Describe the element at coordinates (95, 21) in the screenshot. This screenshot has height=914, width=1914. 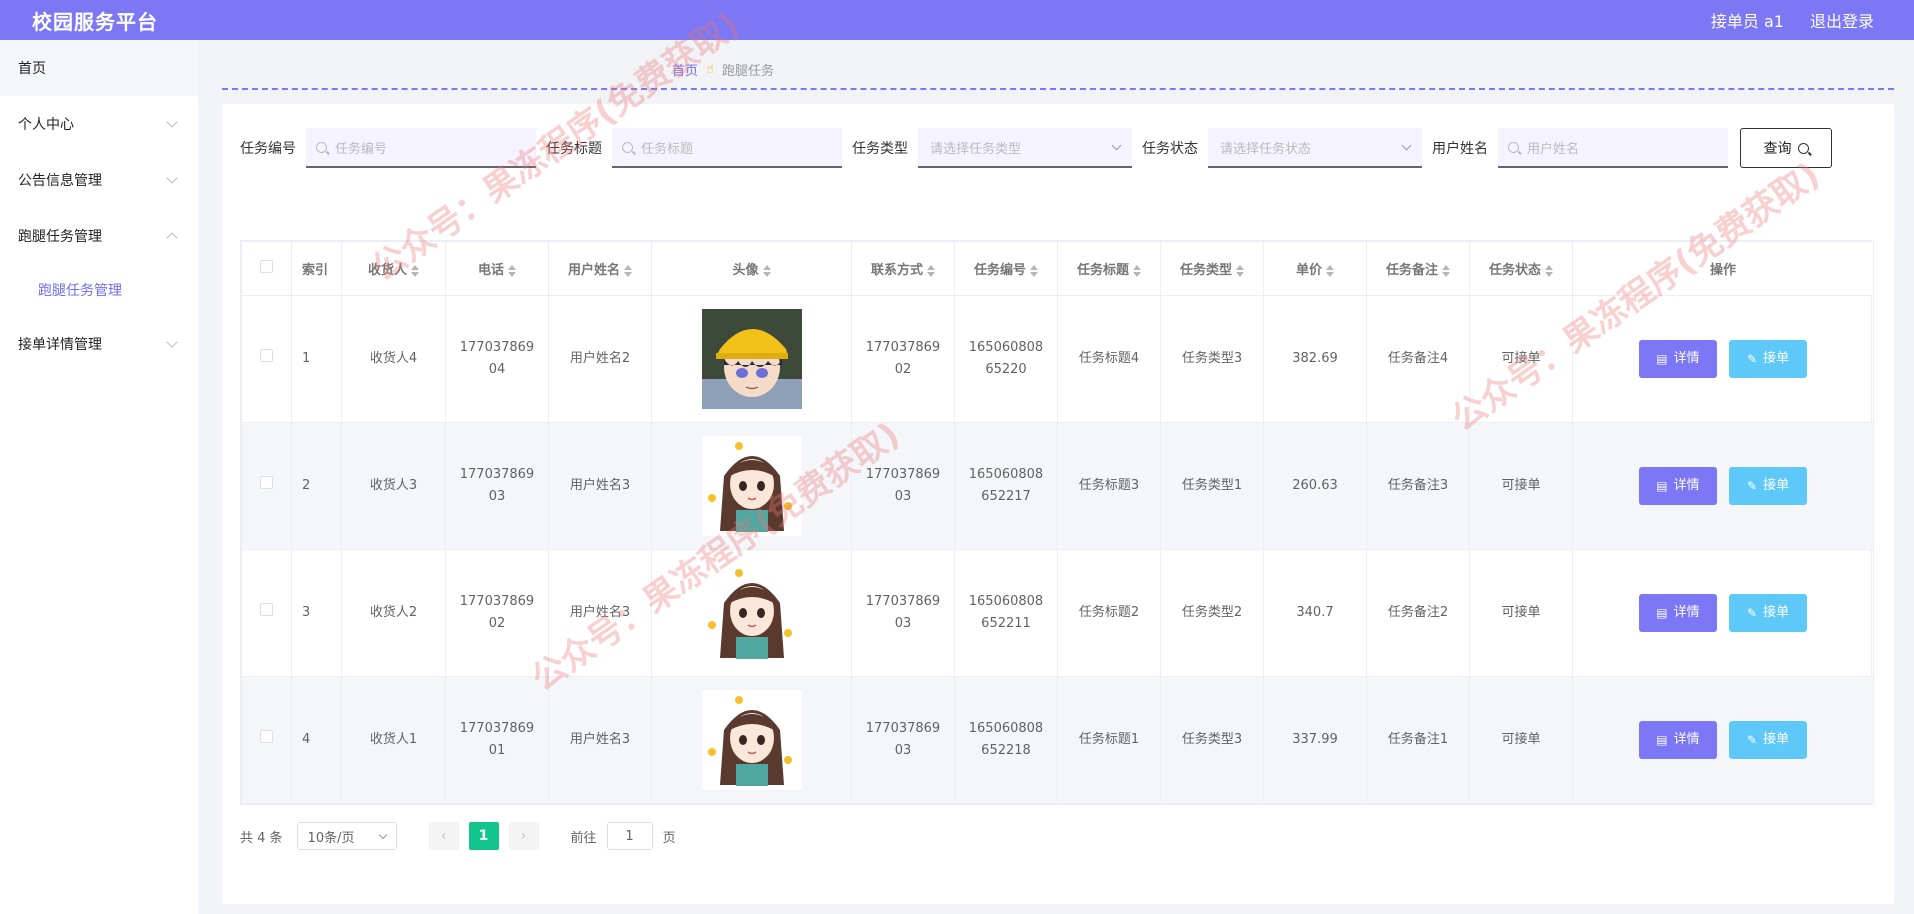
I see `app-title: 校园服务平台` at that location.